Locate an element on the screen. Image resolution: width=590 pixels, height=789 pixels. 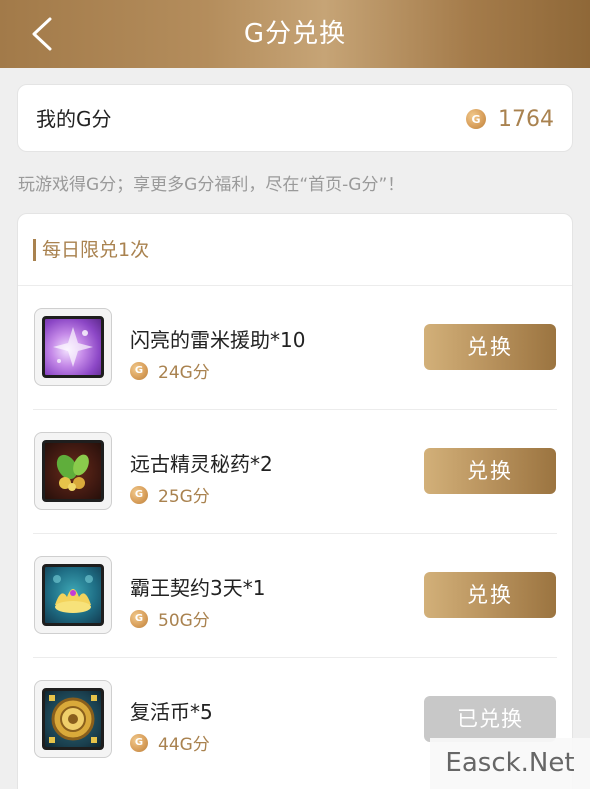
balance-display: G 1764 is located at coordinates (510, 119).